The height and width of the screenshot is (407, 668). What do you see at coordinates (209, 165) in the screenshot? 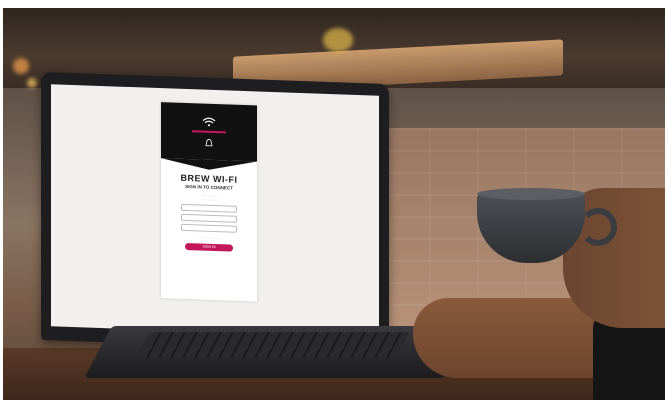
I see `header-notch` at bounding box center [209, 165].